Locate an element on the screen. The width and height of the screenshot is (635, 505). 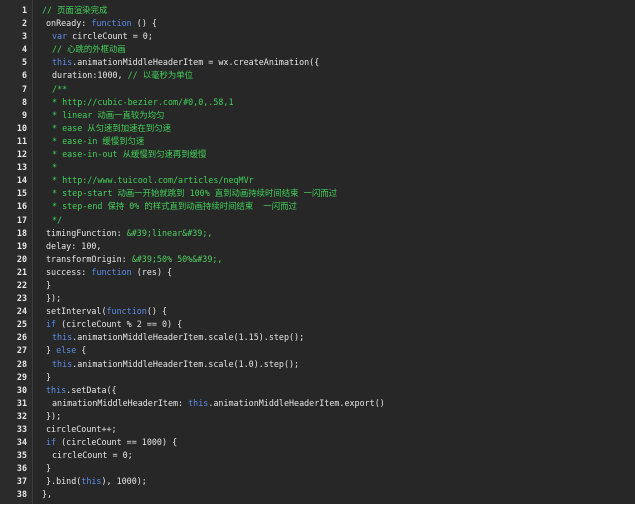
code-text: * ease-in-out 从缓慢到匀速再到缓慢 is located at coordinates (129, 154).